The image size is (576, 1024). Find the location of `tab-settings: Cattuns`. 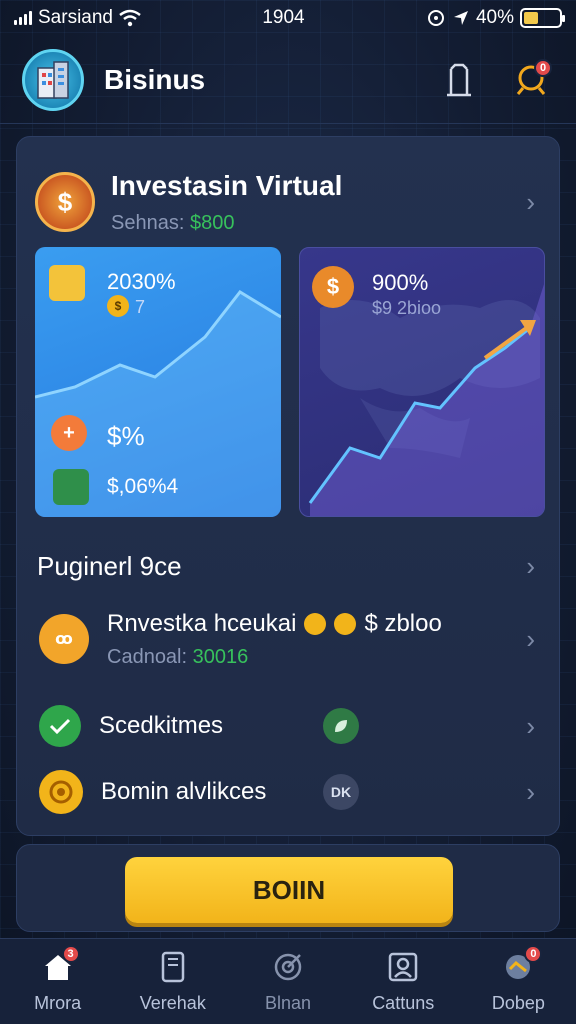

tab-settings: Cattuns is located at coordinates (403, 981).